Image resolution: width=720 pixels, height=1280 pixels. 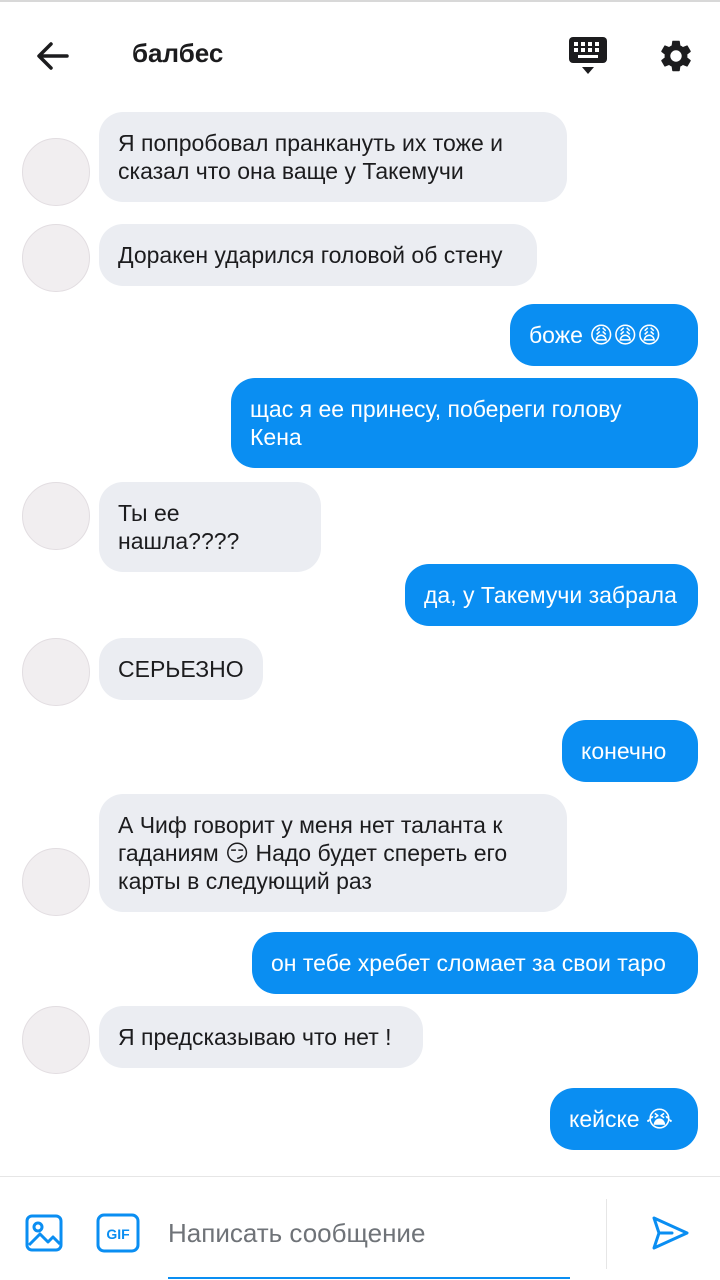 I want to click on message-composer: GIF, so click(x=360, y=1228).